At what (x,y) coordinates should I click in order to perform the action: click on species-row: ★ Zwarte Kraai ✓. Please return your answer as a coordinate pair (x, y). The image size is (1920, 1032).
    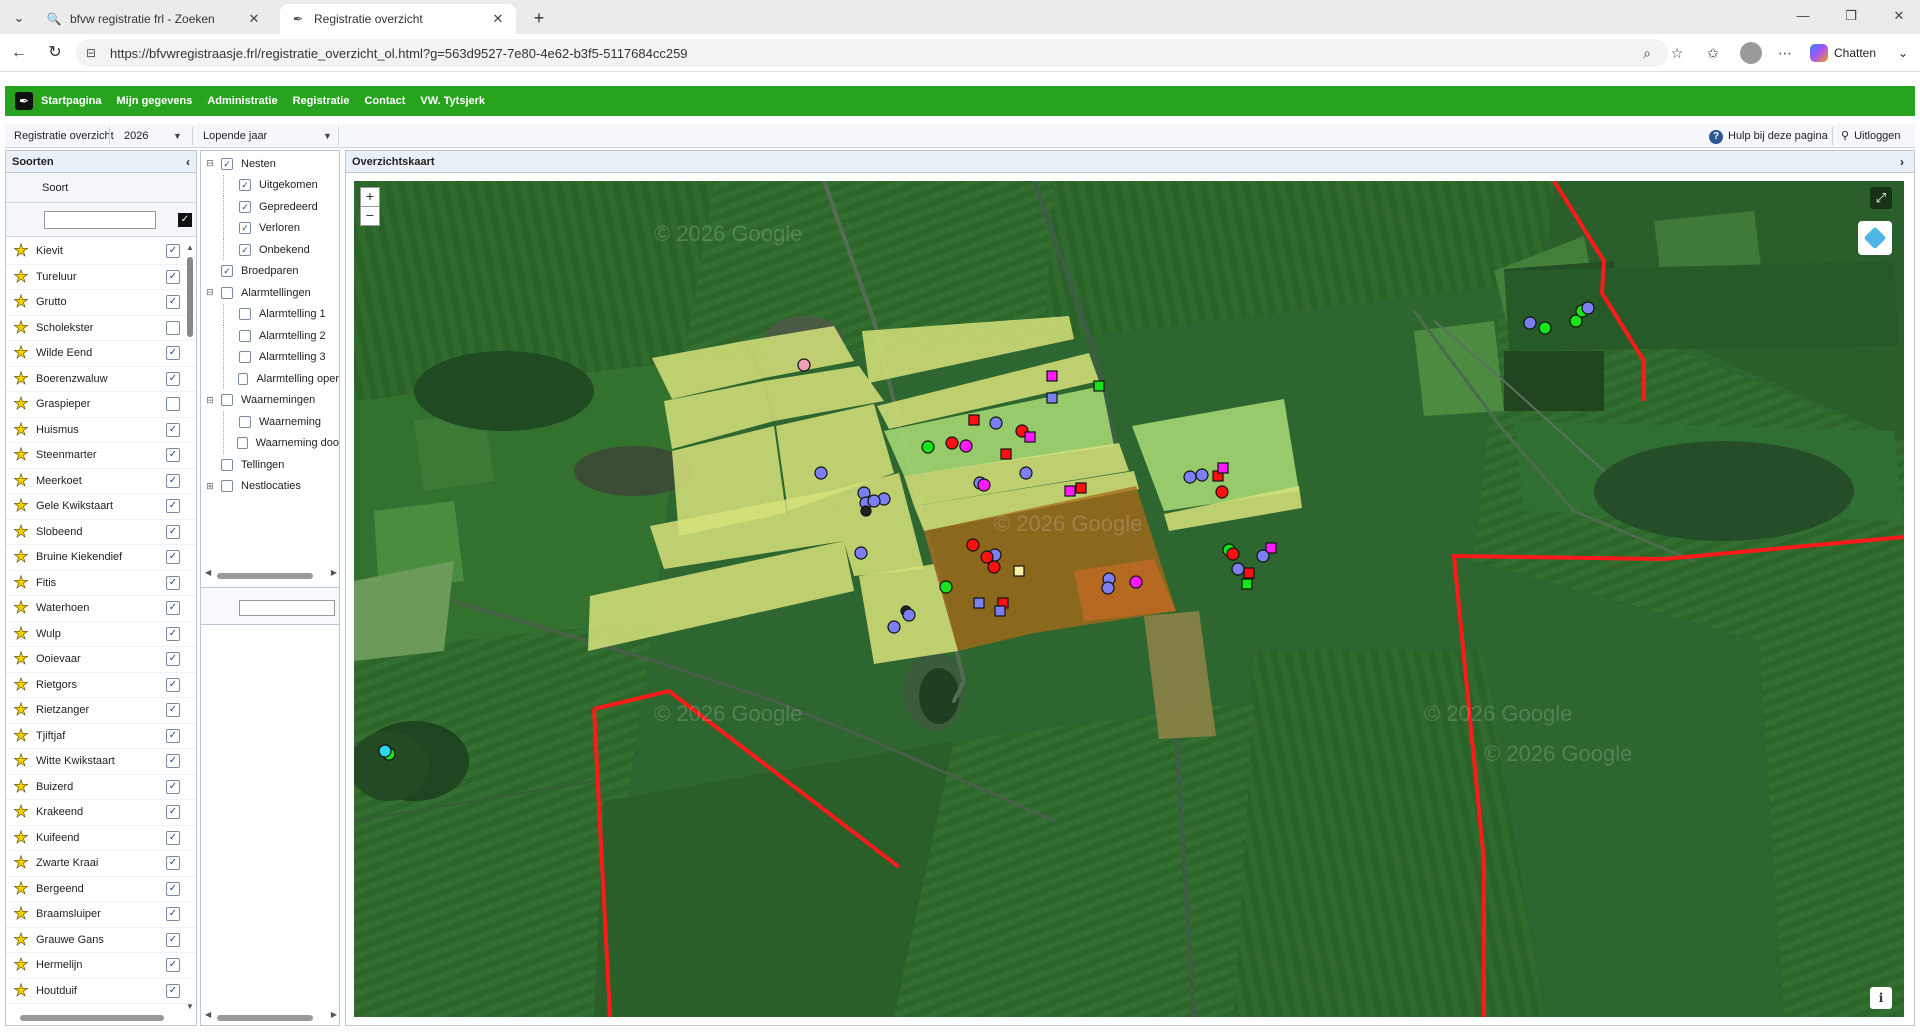
    Looking at the image, I should click on (101, 864).